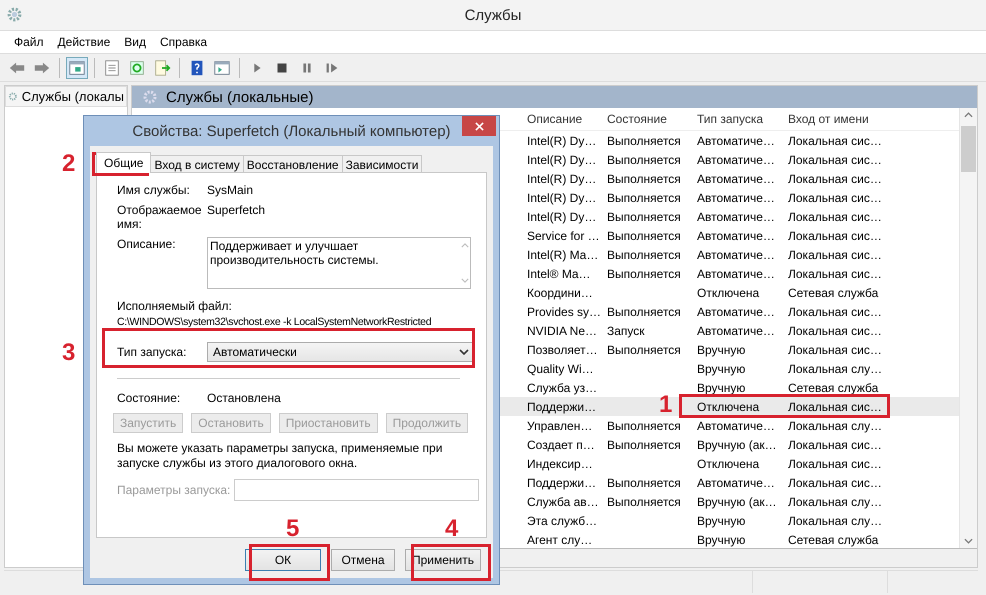  Describe the element at coordinates (184, 42) in the screenshot. I see `menu-item: Справка` at that location.